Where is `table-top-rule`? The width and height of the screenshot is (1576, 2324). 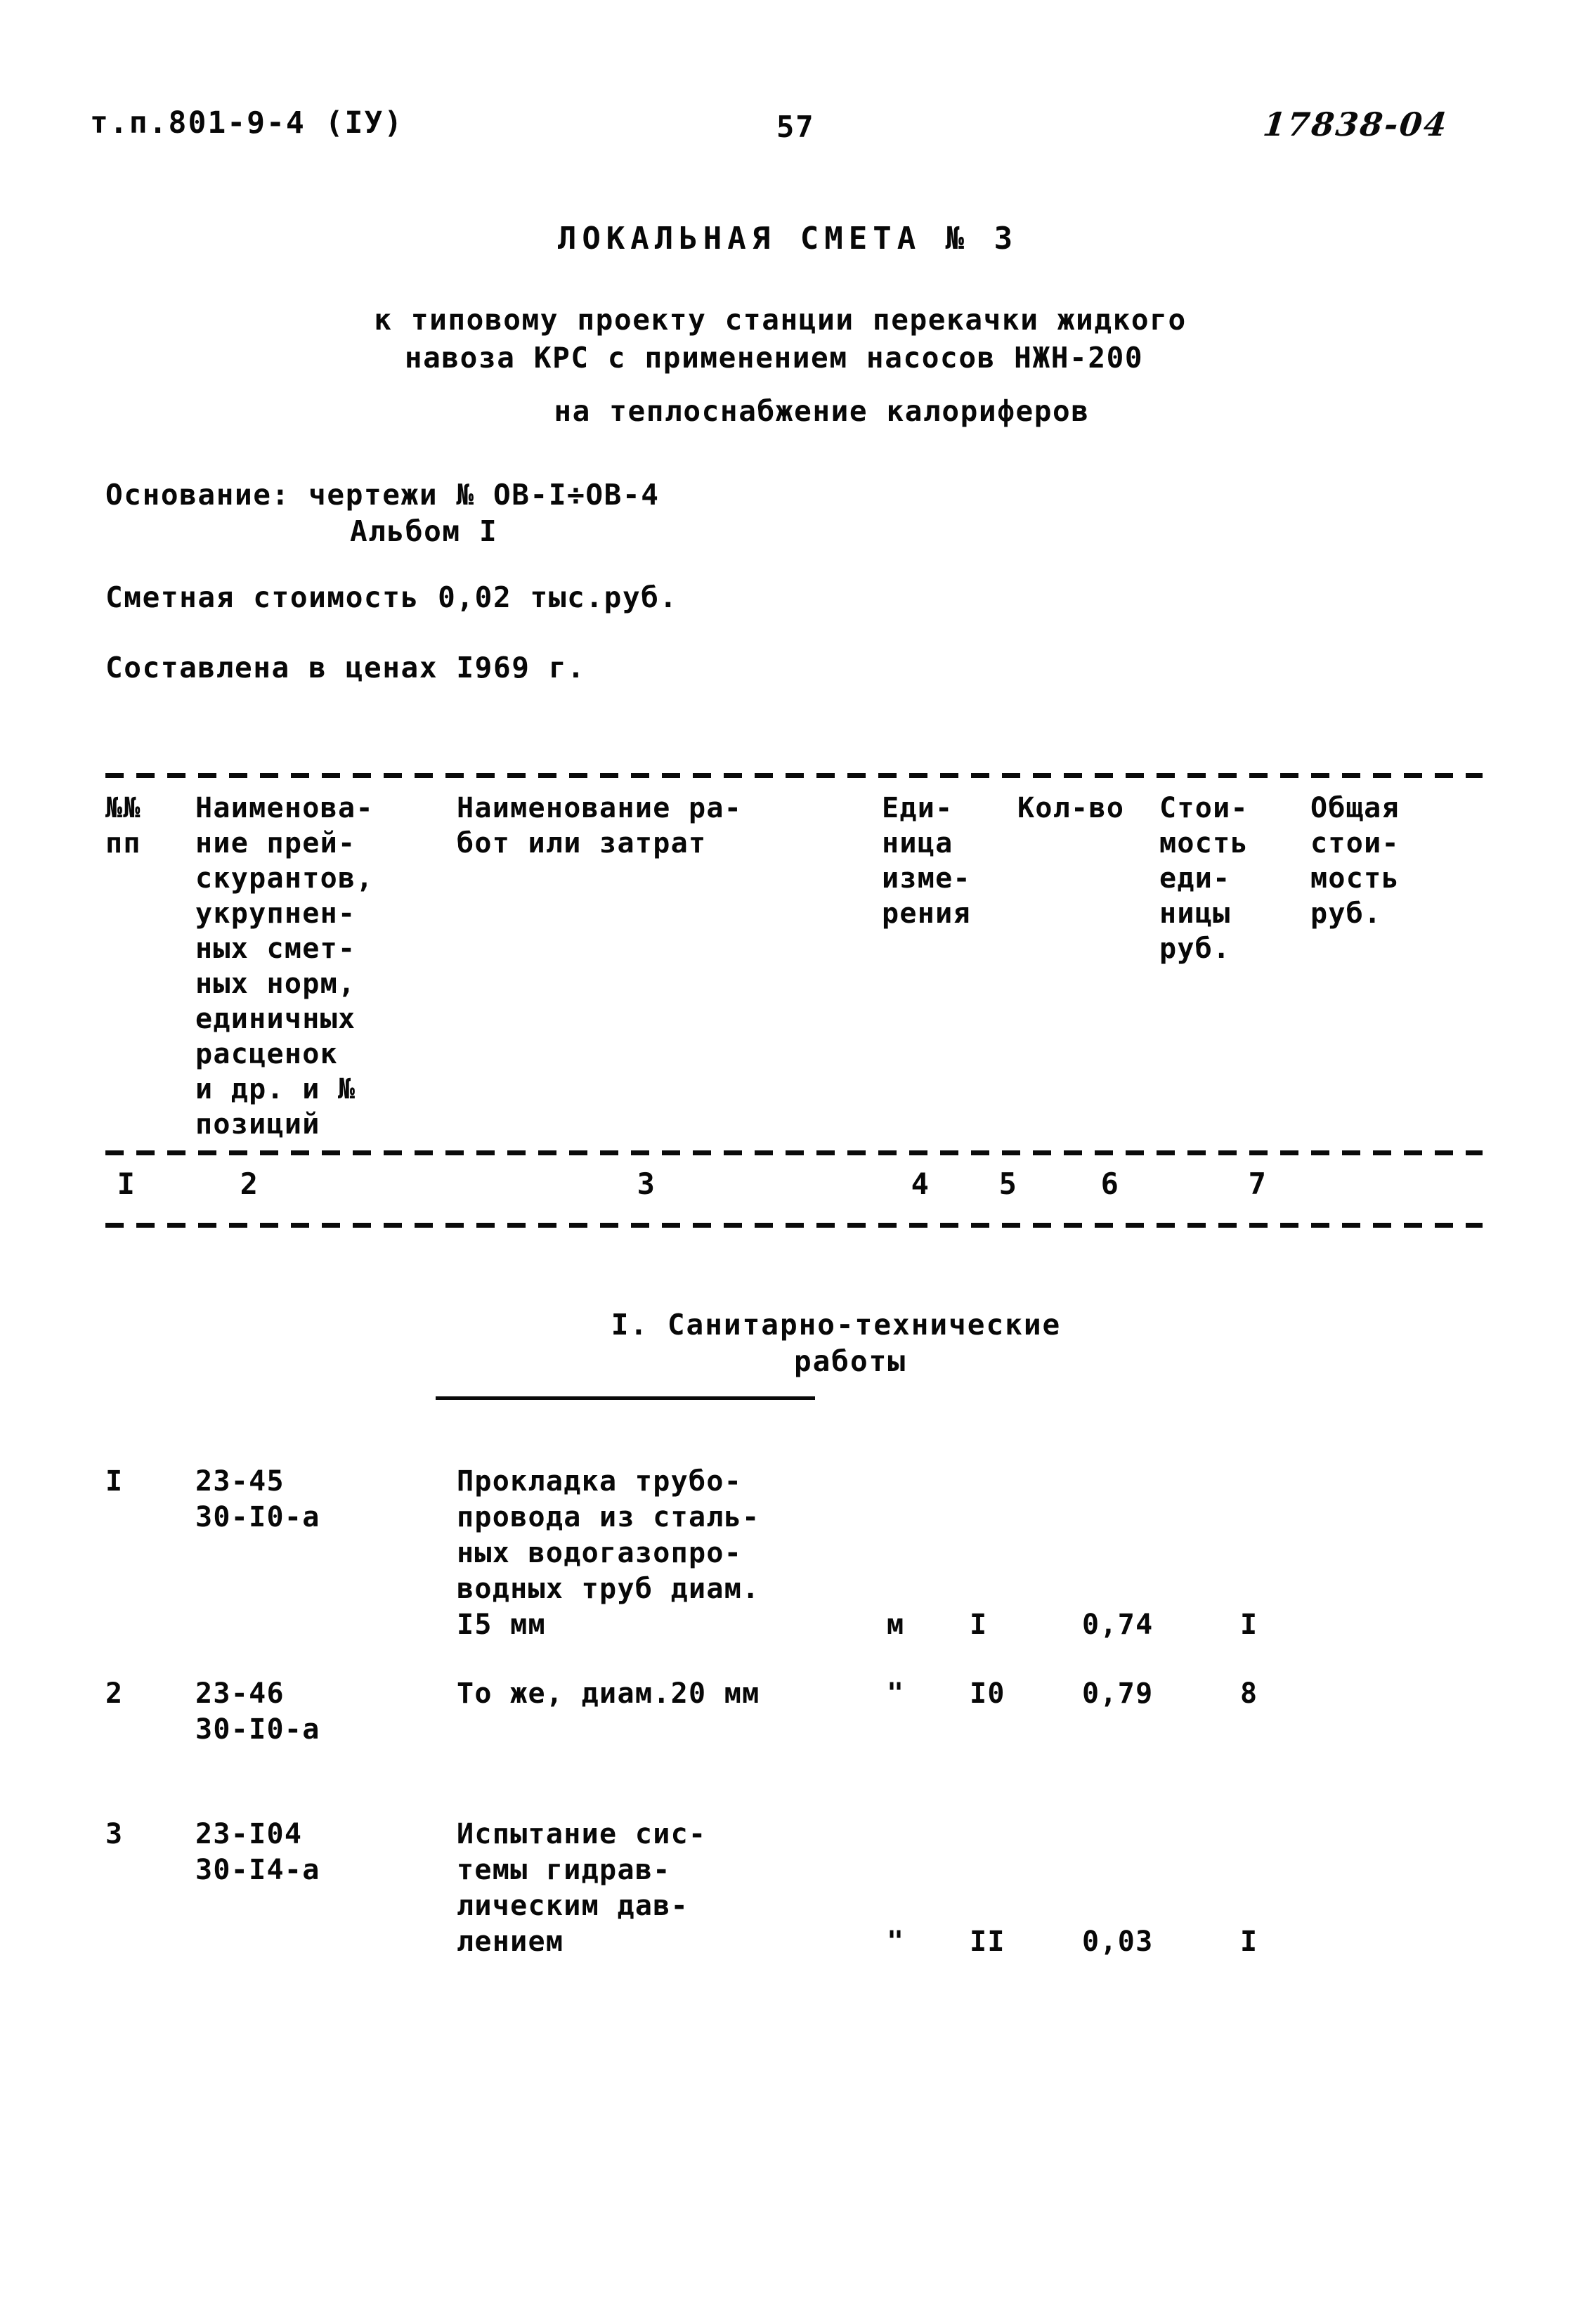 table-top-rule is located at coordinates (794, 775).